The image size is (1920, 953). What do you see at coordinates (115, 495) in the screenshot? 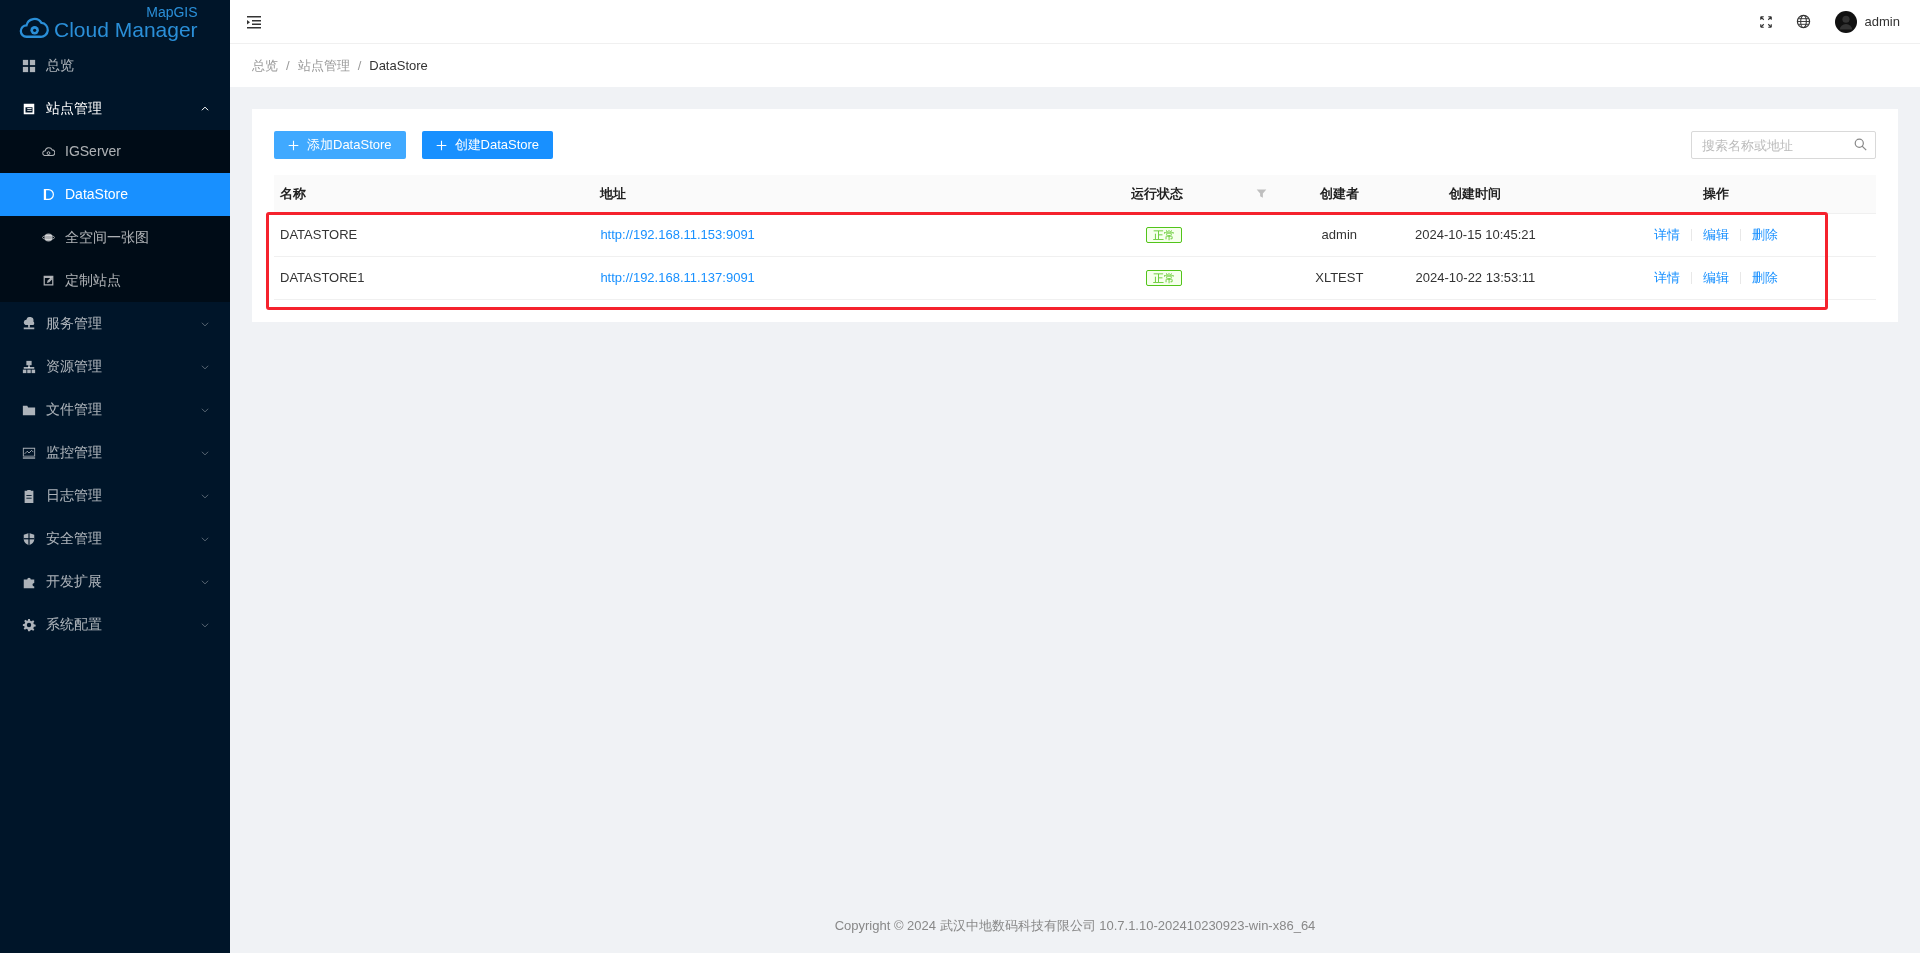
I see `sidebar-item: 日志管理` at bounding box center [115, 495].